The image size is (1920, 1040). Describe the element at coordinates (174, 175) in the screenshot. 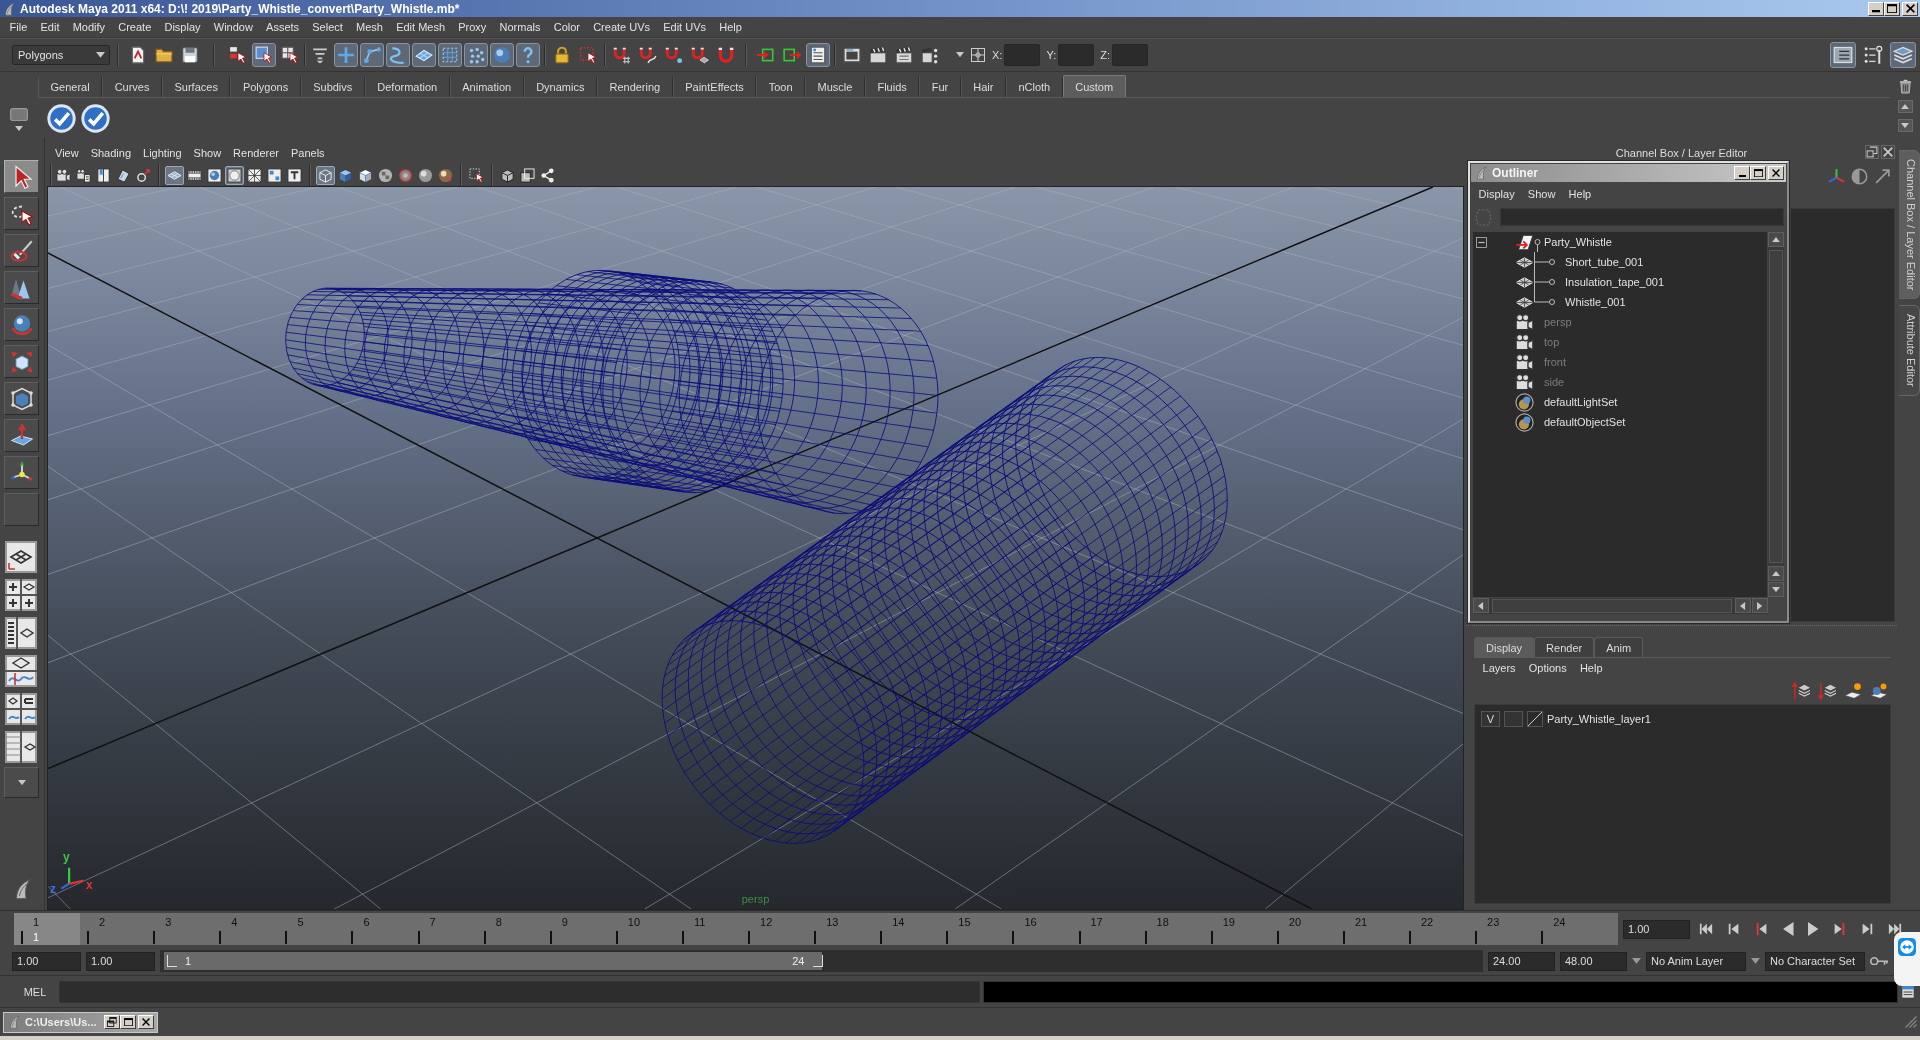

I see `grid-plane-button` at that location.